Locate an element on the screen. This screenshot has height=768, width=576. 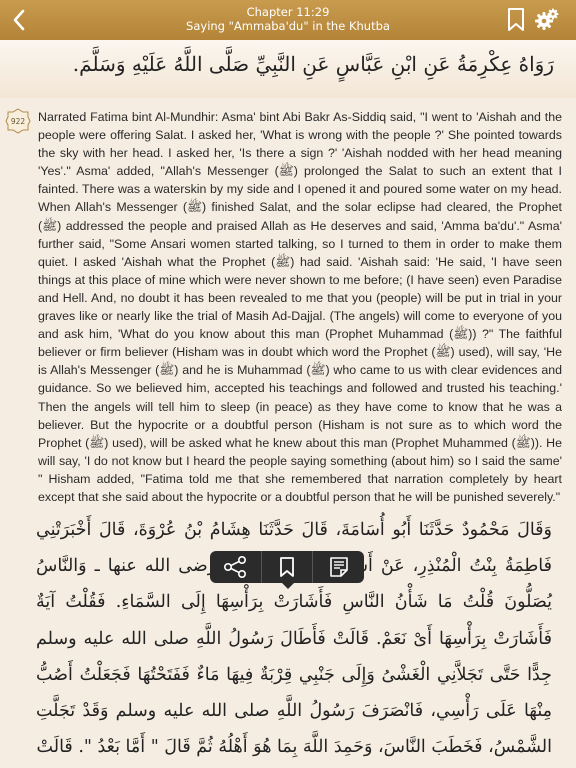
hadith-number: 922 is located at coordinates (18, 121).